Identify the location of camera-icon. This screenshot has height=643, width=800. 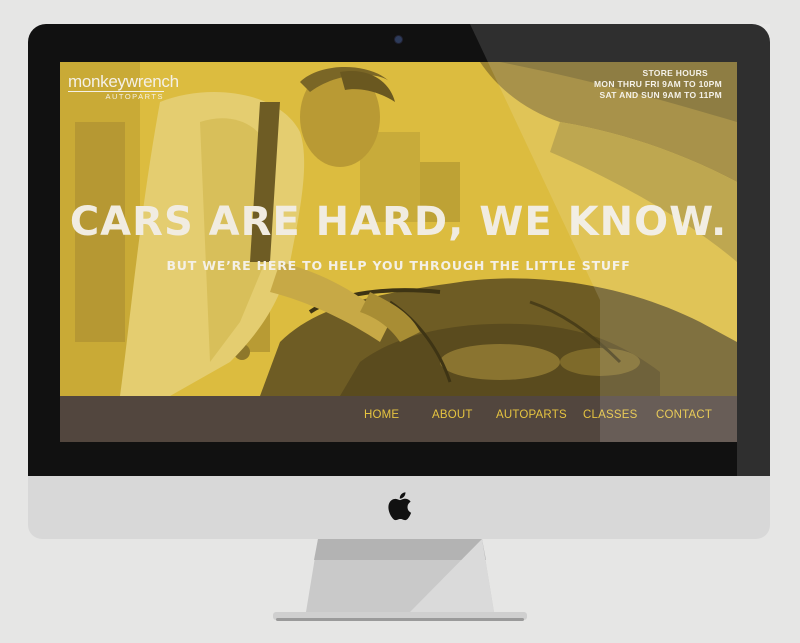
(398, 39).